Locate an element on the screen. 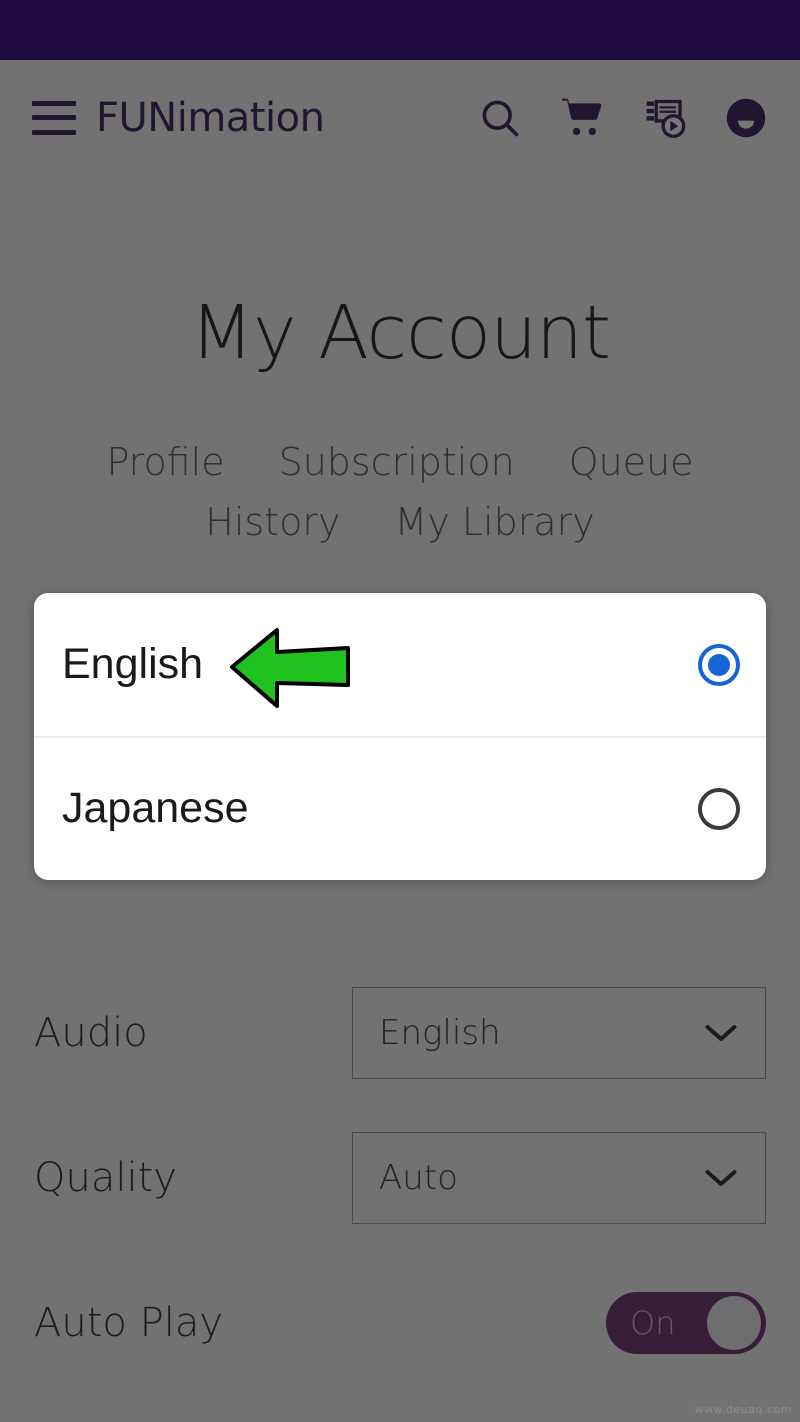  status-bar is located at coordinates (400, 30).